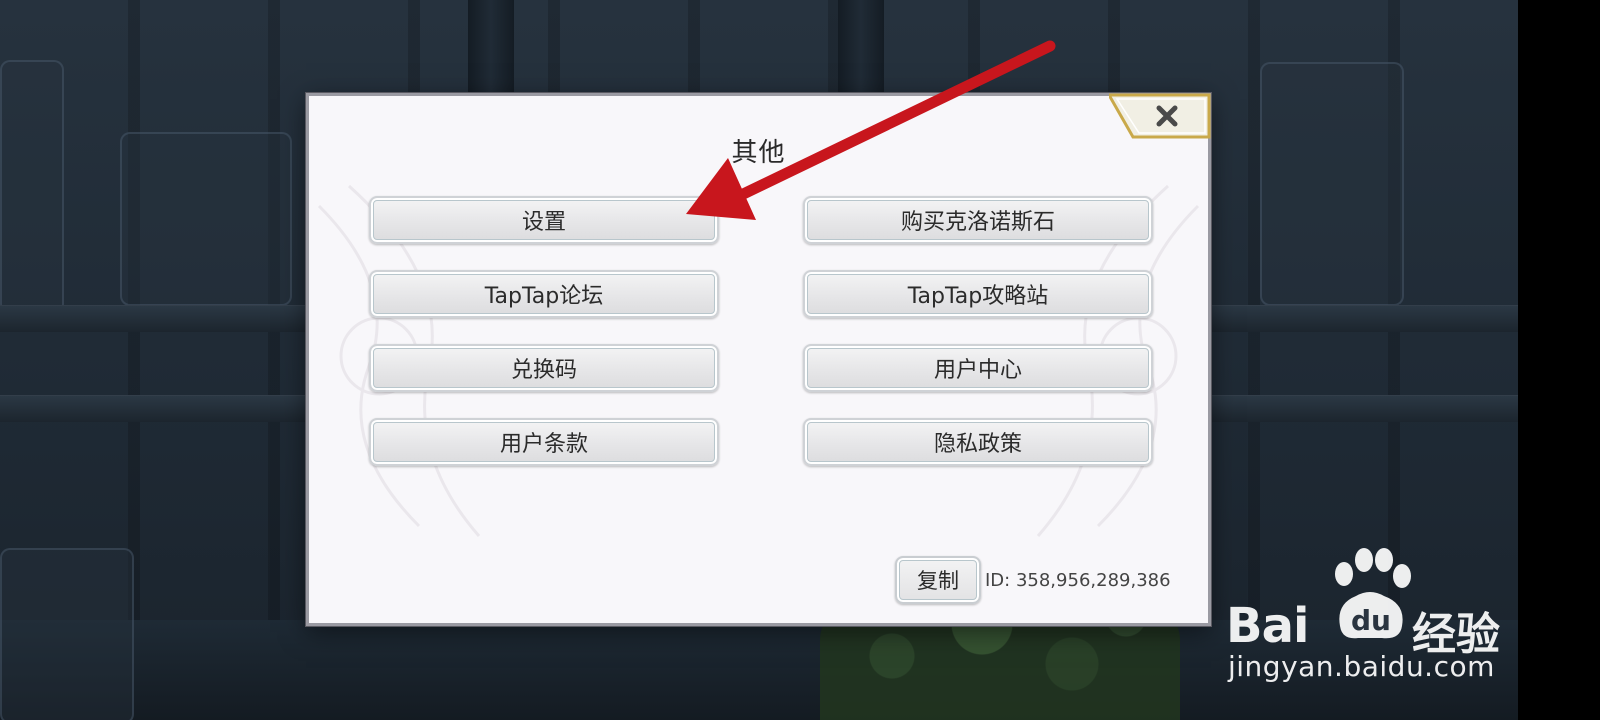  What do you see at coordinates (938, 580) in the screenshot?
I see `copy-id-button: 复制` at bounding box center [938, 580].